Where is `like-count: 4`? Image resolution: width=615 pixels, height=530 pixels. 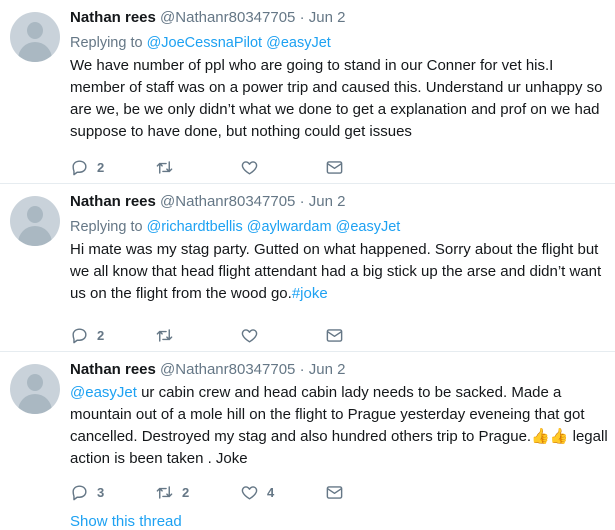
like-count: 4 is located at coordinates (271, 492).